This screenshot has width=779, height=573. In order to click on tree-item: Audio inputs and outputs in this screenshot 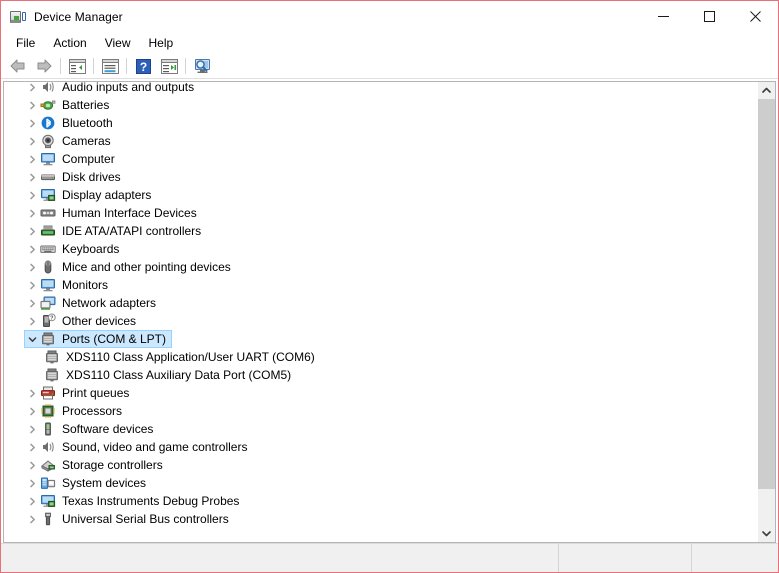, I will do `click(380, 89)`.